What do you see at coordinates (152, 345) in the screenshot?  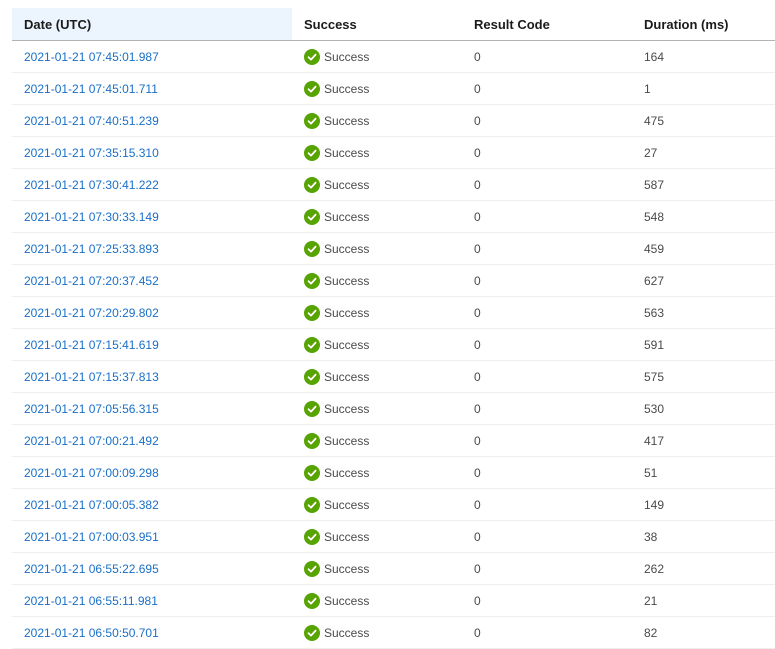 I see `date-link: 2021-01-21 07:15:41.619` at bounding box center [152, 345].